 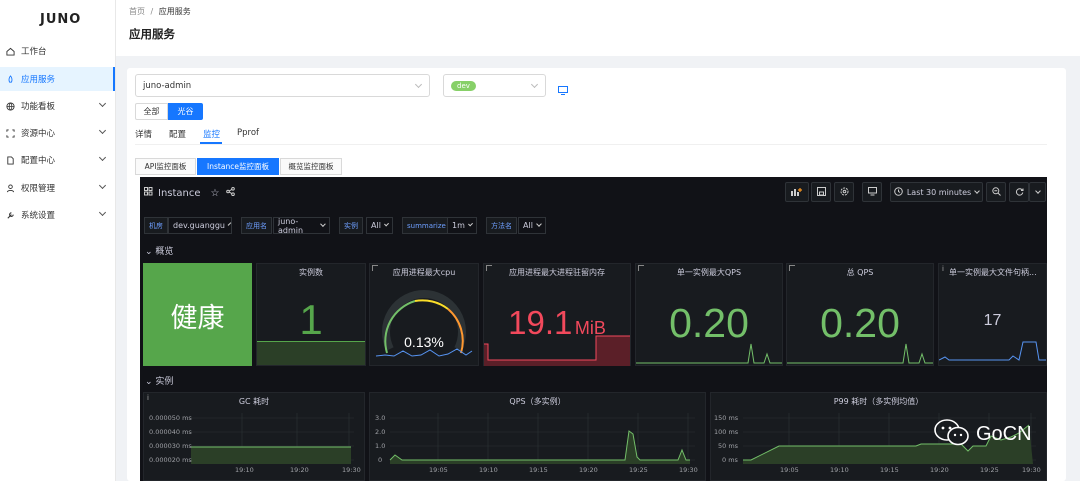 I want to click on variable-select-app: juno-admin, so click(x=301, y=226).